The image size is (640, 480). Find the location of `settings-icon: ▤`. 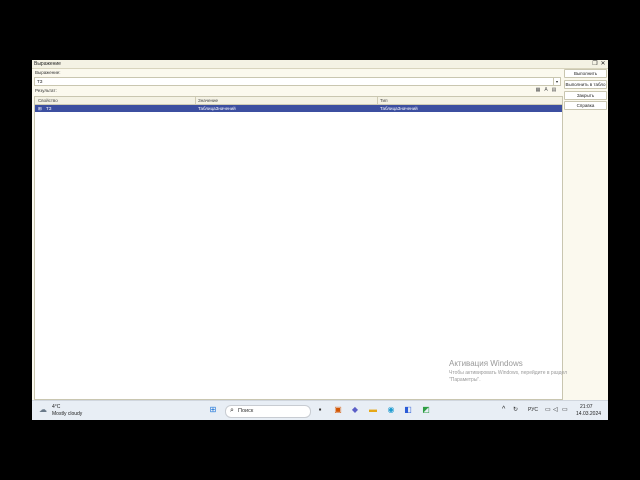

settings-icon: ▤ is located at coordinates (554, 90).